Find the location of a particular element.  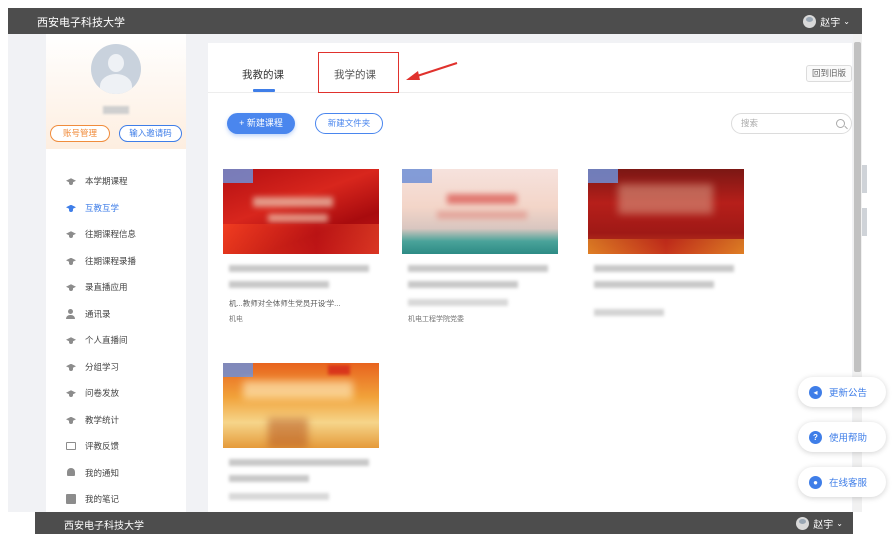

search-input is located at coordinates (786, 123).